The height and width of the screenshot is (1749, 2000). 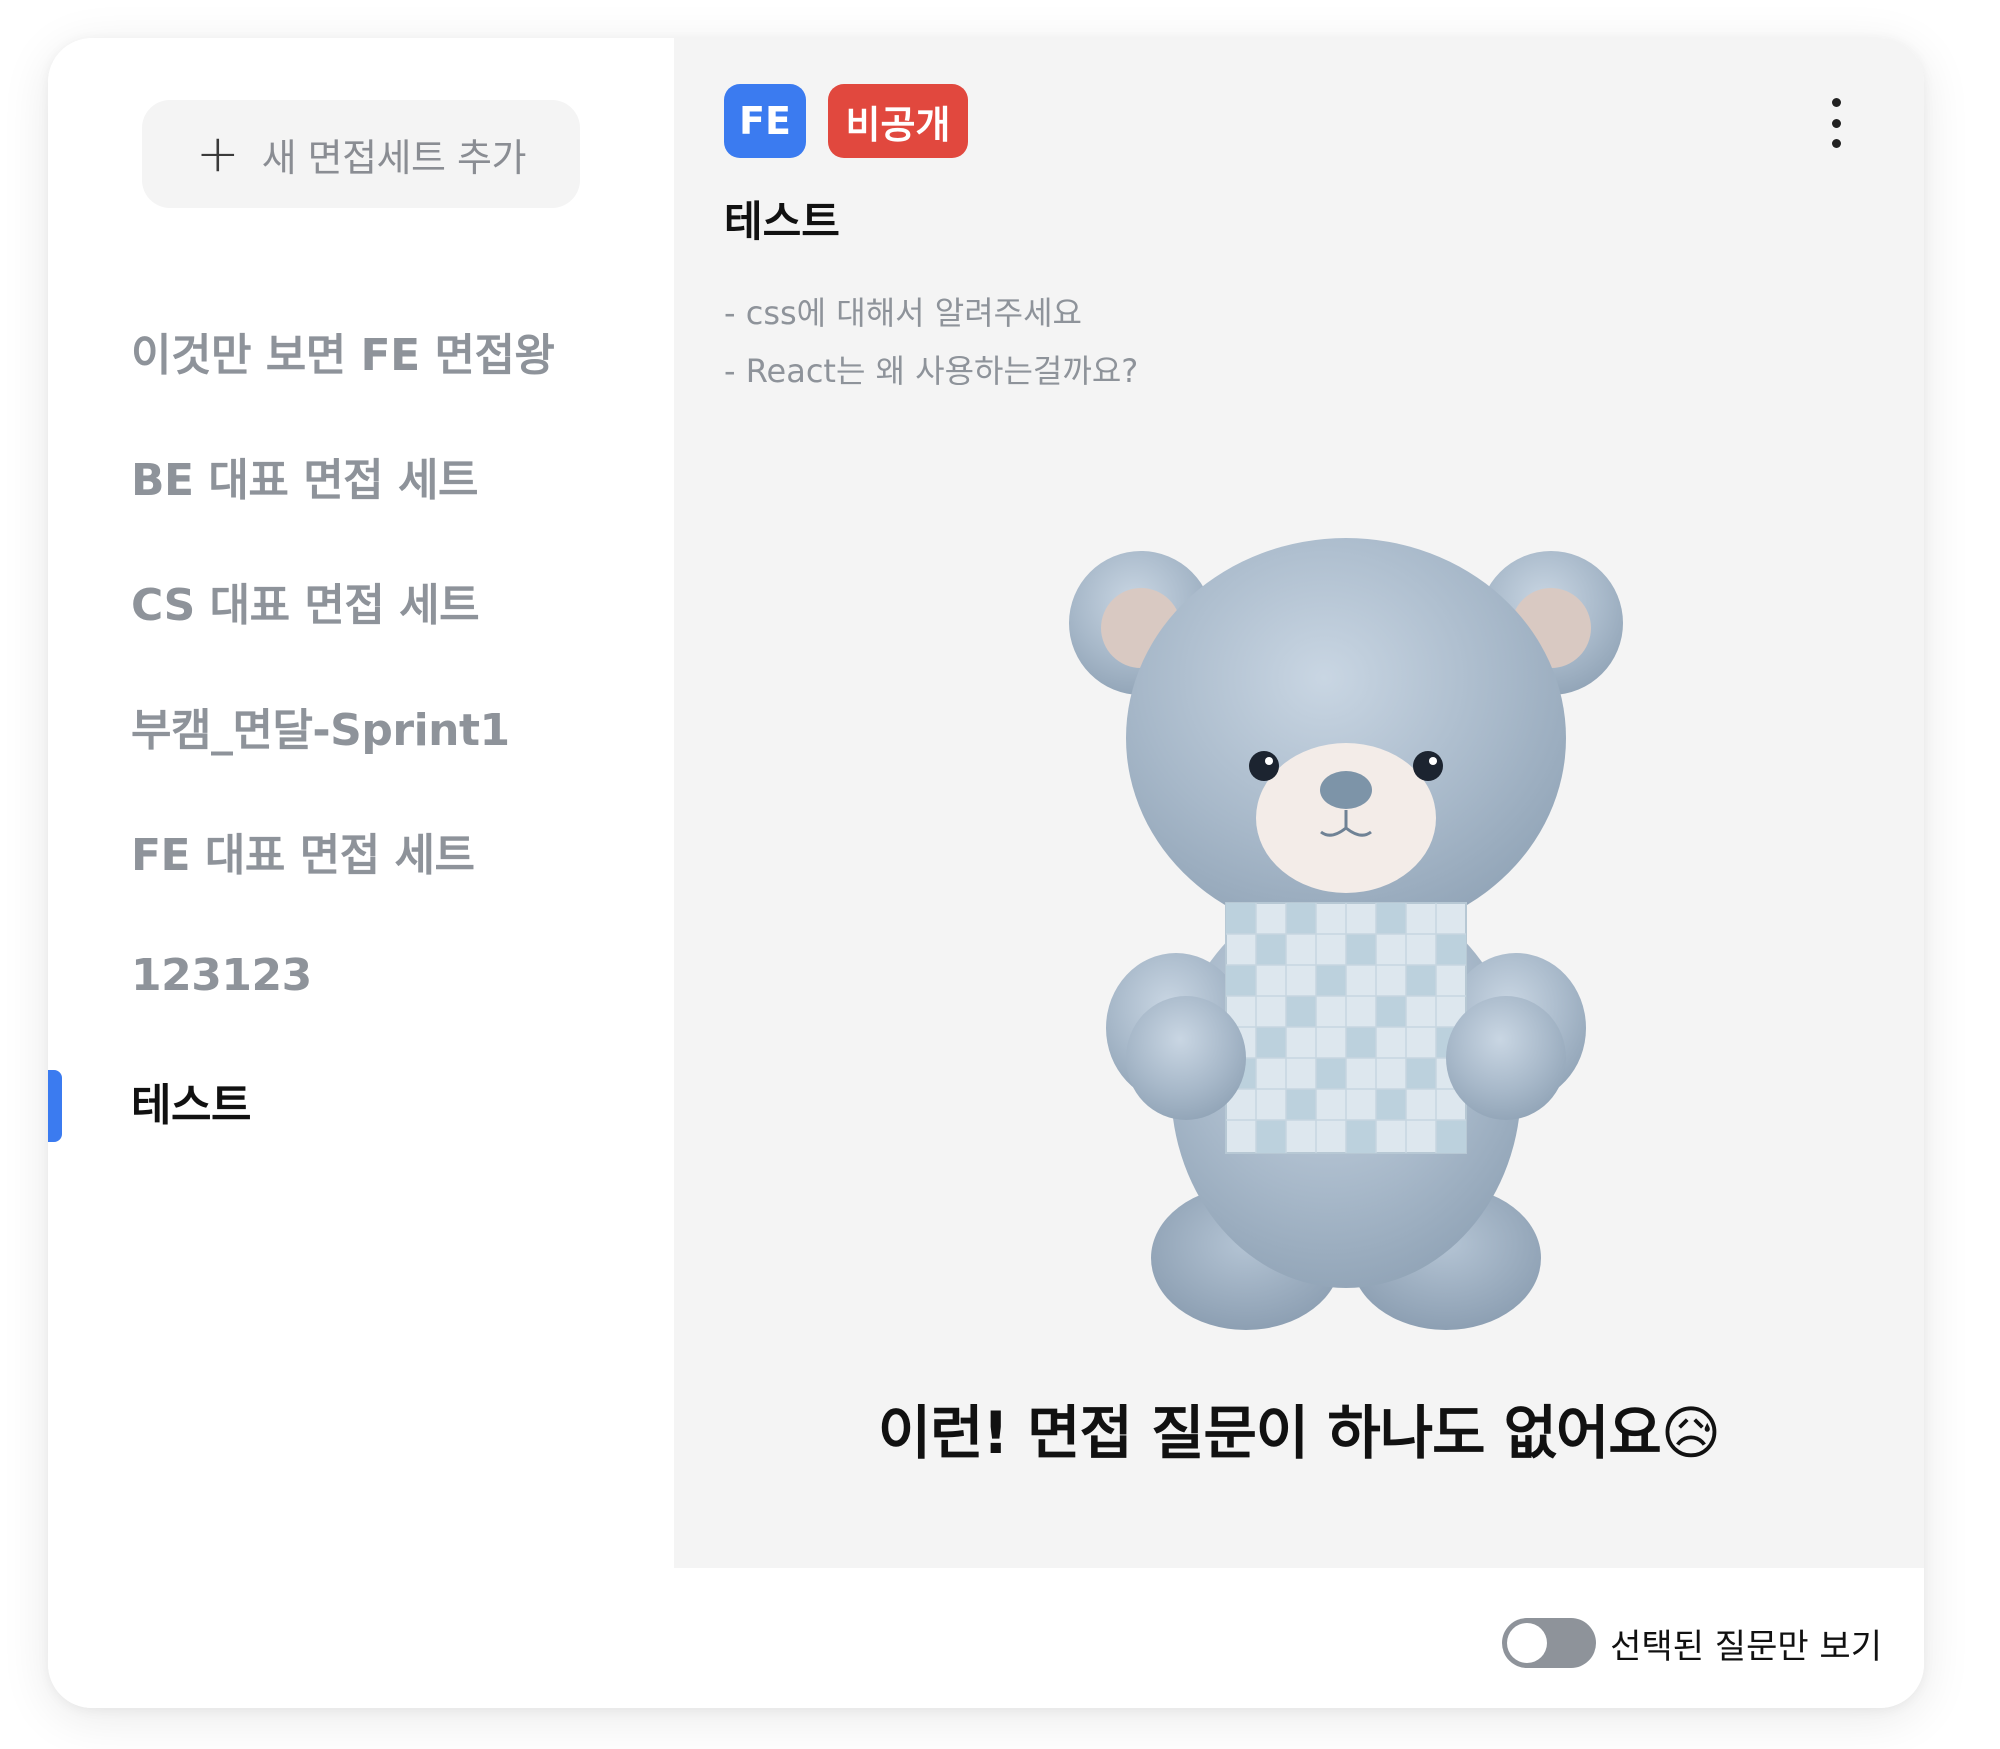 I want to click on tag-group: FE 비공개, so click(x=846, y=121).